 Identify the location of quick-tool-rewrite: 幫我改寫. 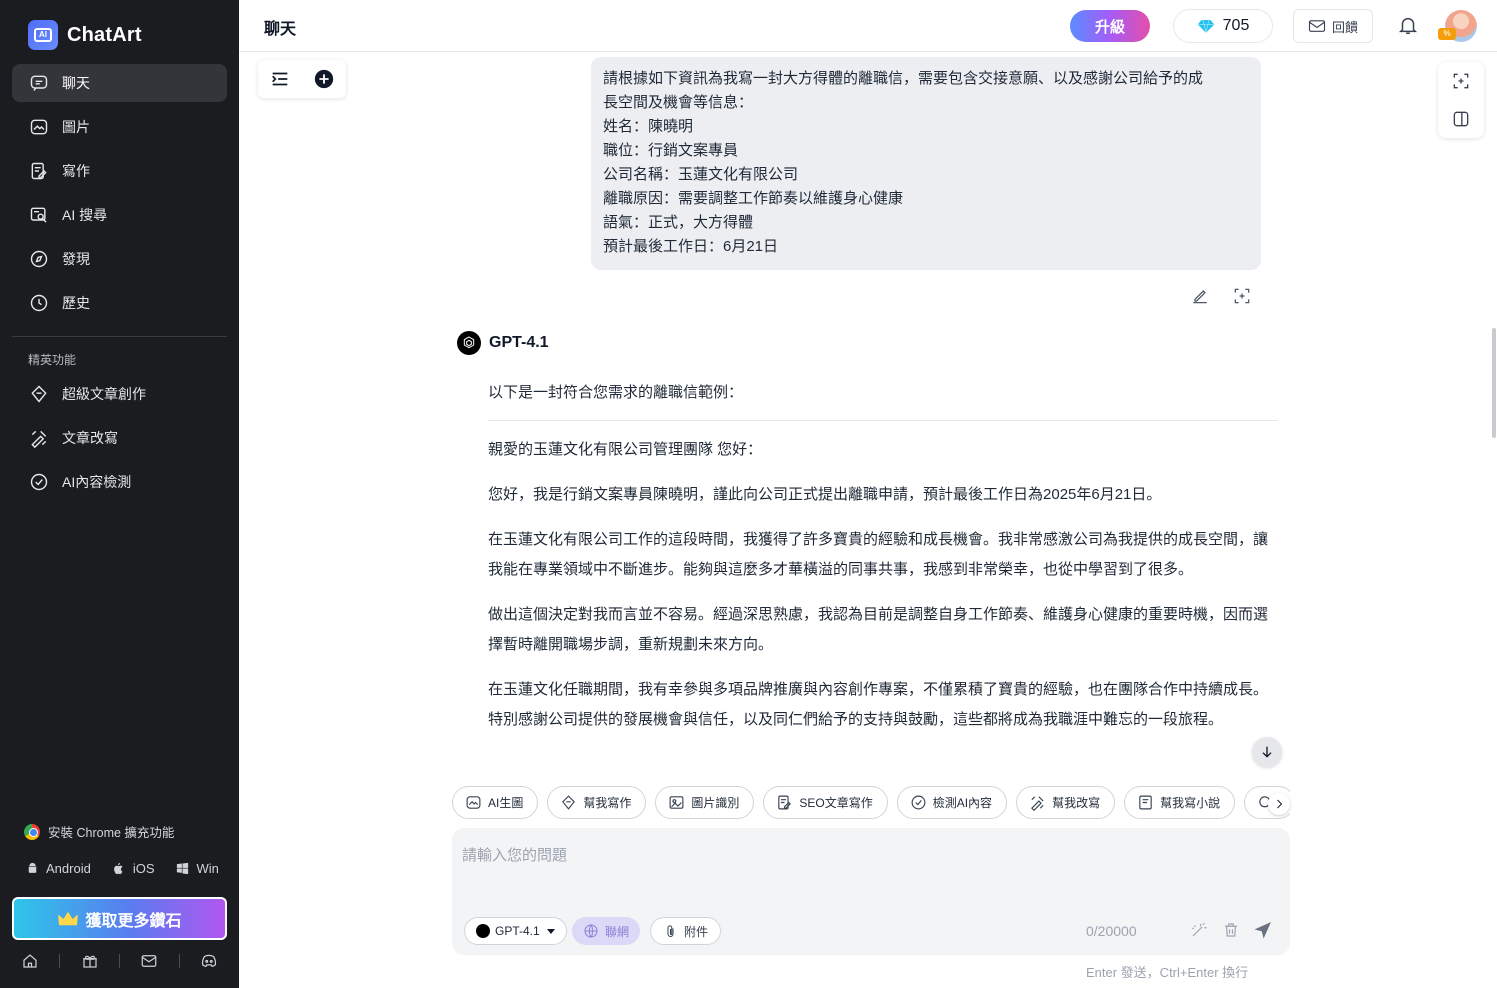
(1066, 802).